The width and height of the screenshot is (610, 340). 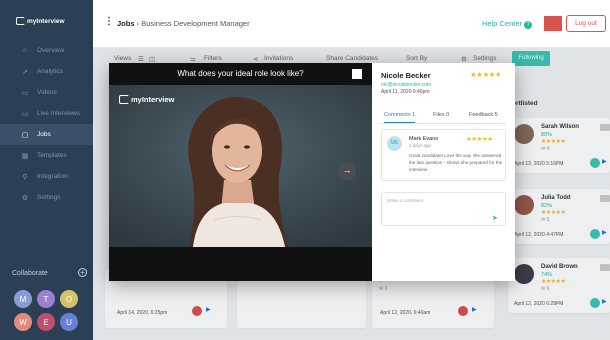 I want to click on breadcrumb-section: Jobs, so click(x=126, y=23).